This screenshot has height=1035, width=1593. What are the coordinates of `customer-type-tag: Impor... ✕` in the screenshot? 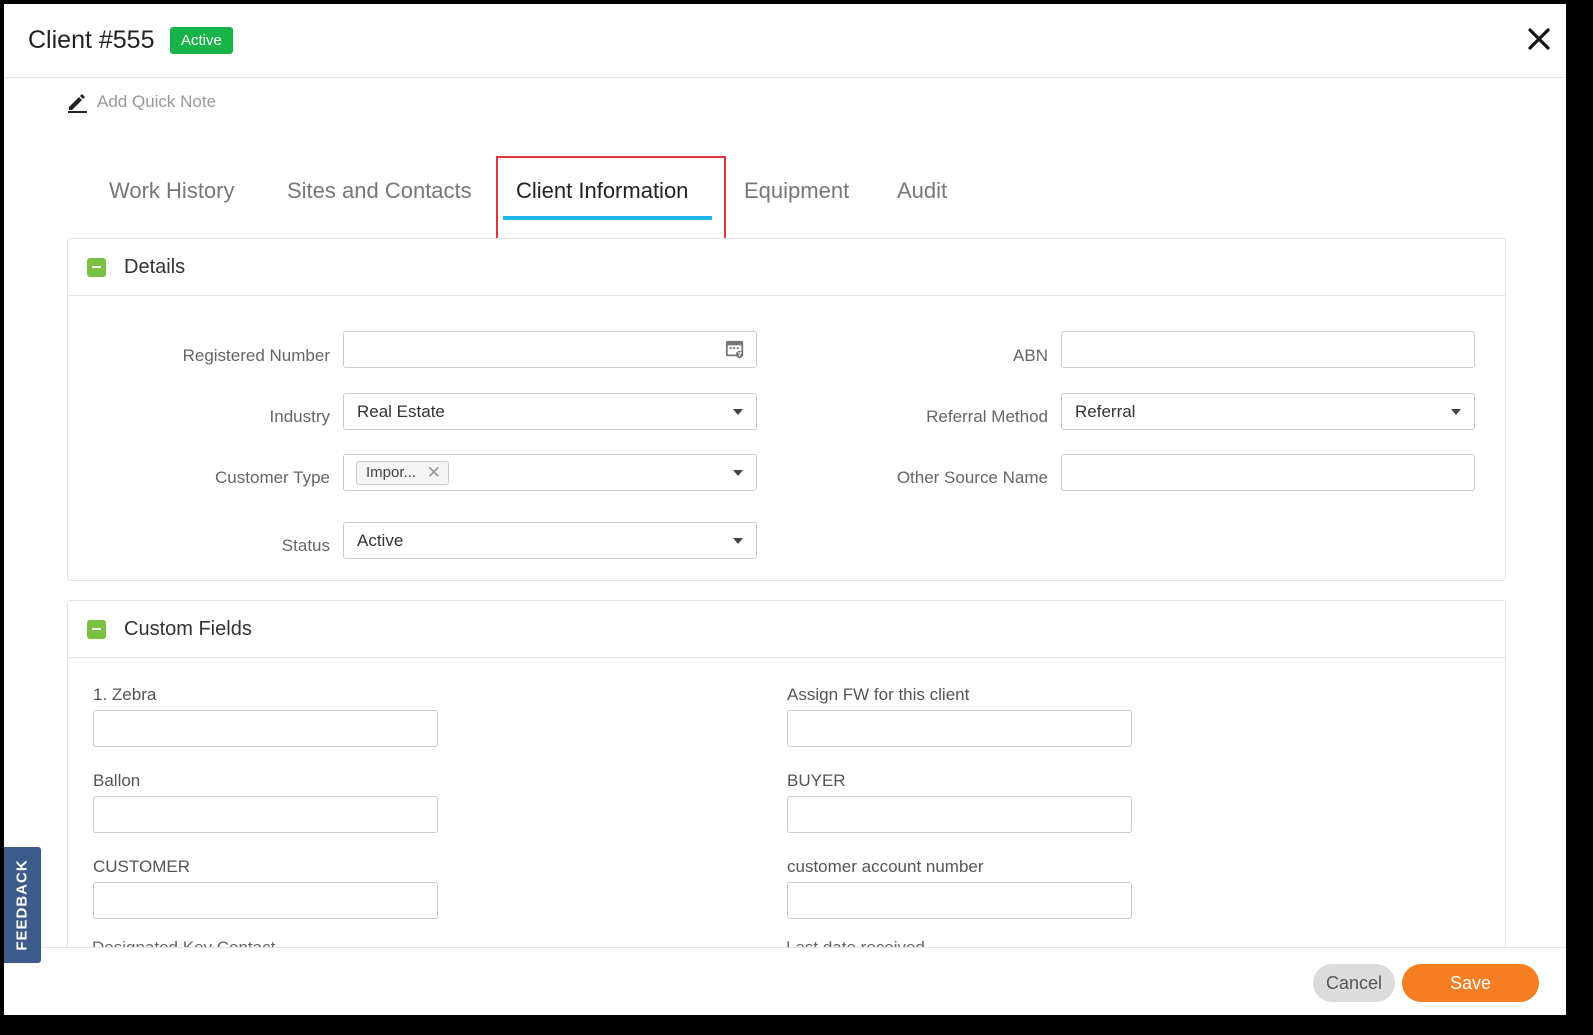 It's located at (403, 473).